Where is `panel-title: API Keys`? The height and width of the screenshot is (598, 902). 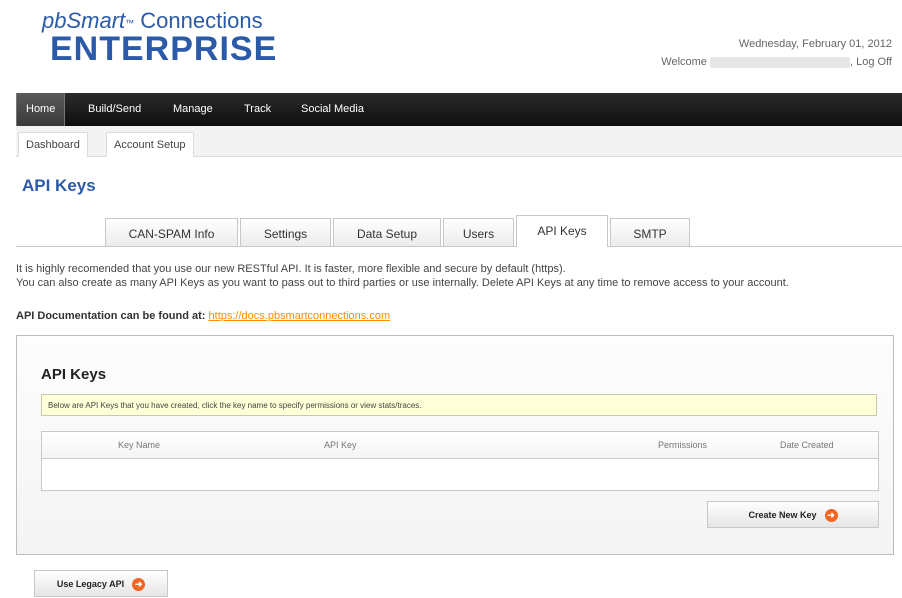 panel-title: API Keys is located at coordinates (74, 374).